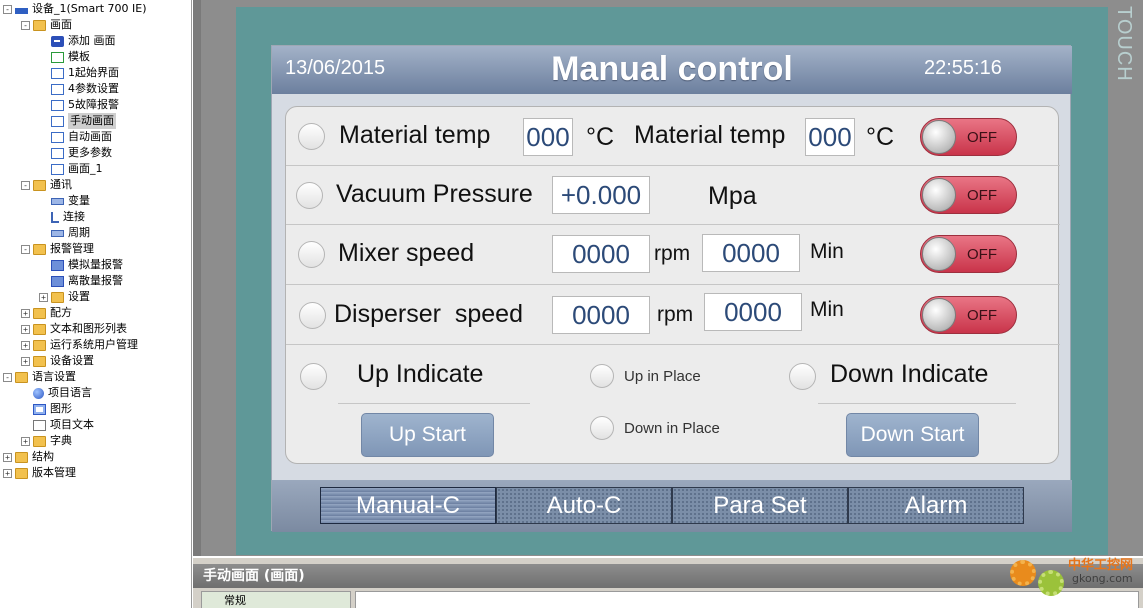  Describe the element at coordinates (54, 472) in the screenshot. I see `tree-item-label: 版本管理` at that location.